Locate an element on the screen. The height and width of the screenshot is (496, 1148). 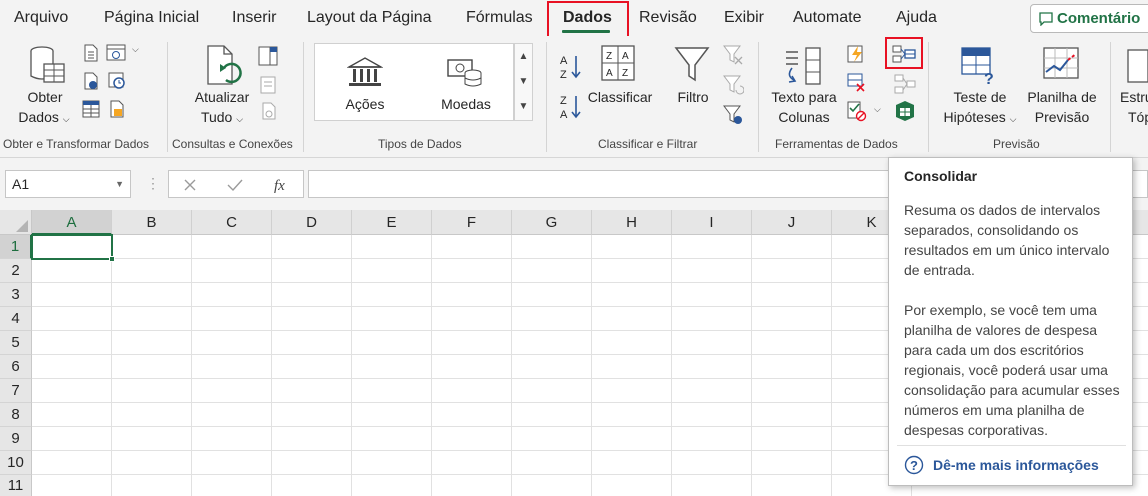
flash-fill-icon is located at coordinates (856, 54).